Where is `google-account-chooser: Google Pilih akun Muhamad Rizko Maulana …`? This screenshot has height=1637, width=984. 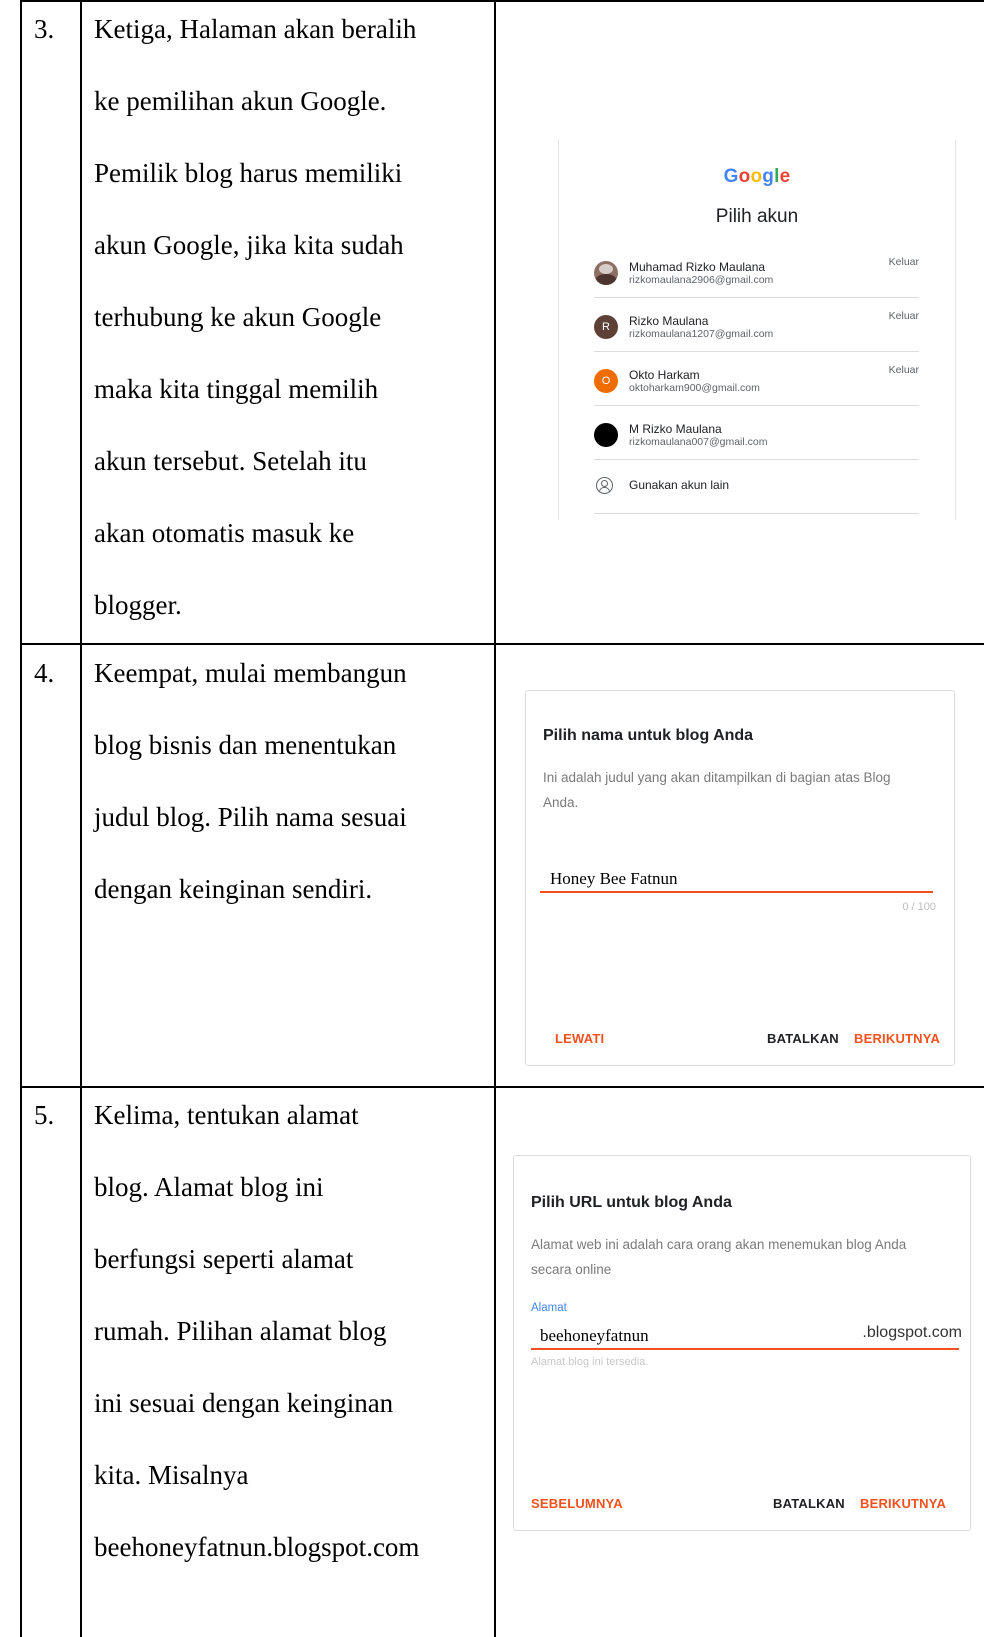 google-account-chooser: Google Pilih akun Muhamad Rizko Maulana … is located at coordinates (757, 330).